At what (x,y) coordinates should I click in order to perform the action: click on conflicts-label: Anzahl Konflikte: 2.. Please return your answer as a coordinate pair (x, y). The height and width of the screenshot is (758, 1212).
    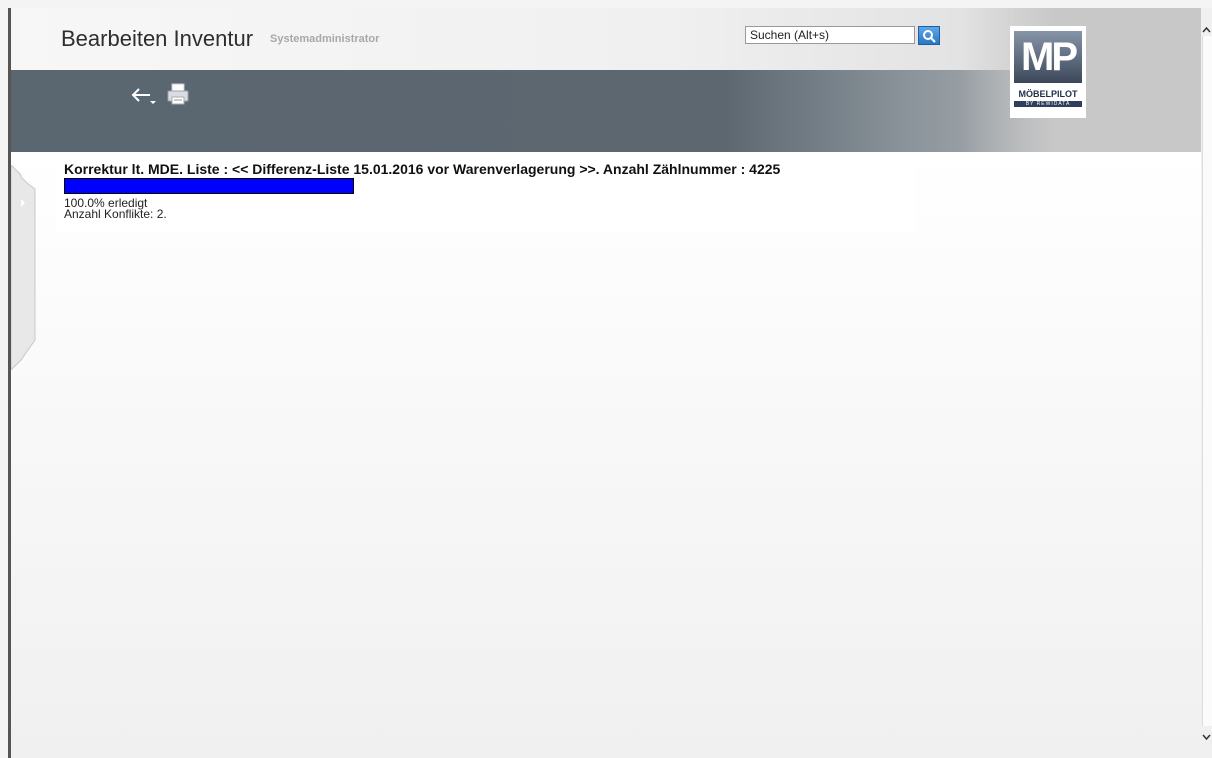
    Looking at the image, I should click on (115, 214).